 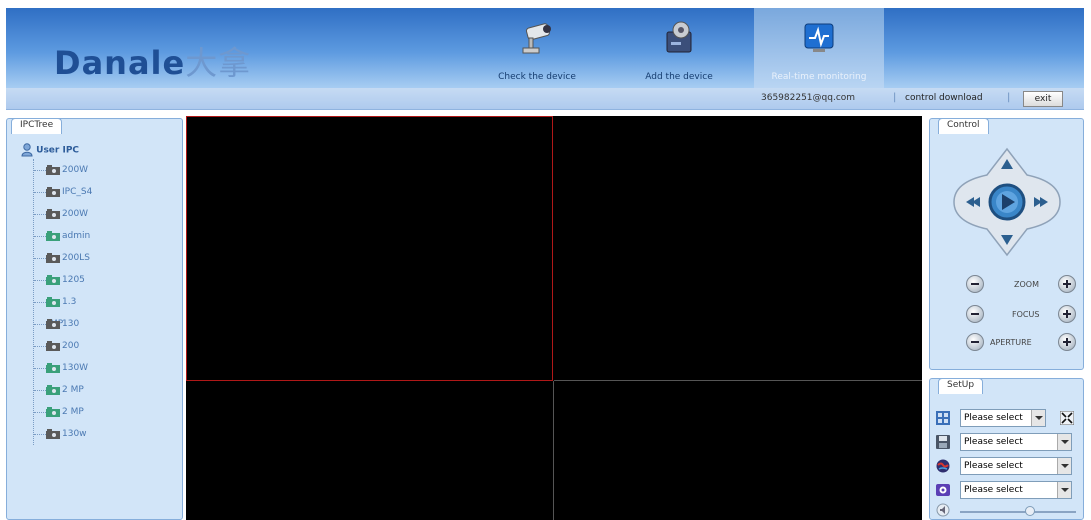 I want to click on tree-item-label: 130W, so click(x=75, y=368).